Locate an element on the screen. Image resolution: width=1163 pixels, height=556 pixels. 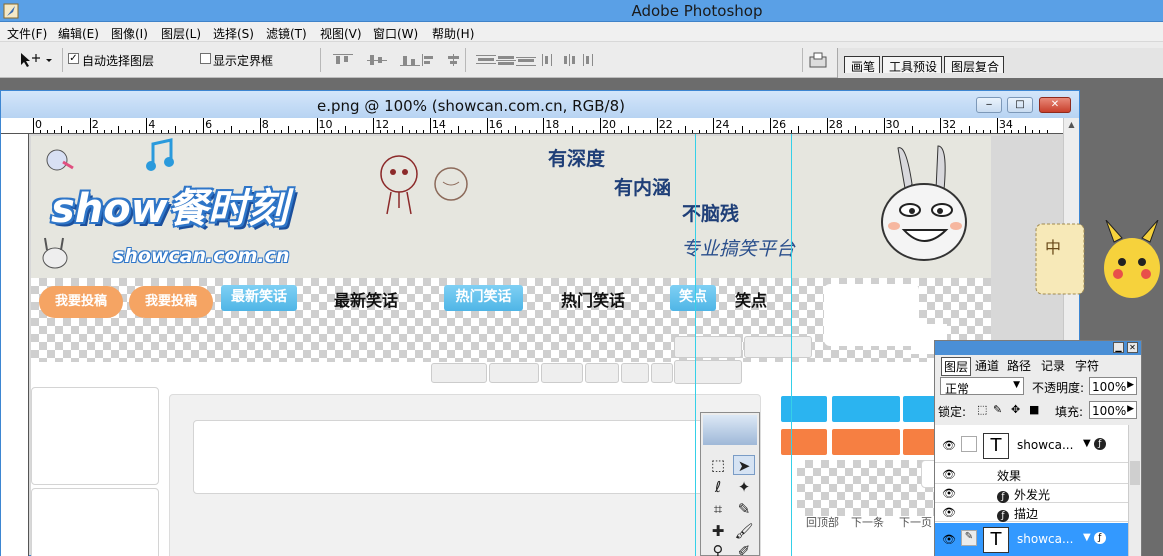
panel-minimize-icon: ▁ is located at coordinates (1118, 347).